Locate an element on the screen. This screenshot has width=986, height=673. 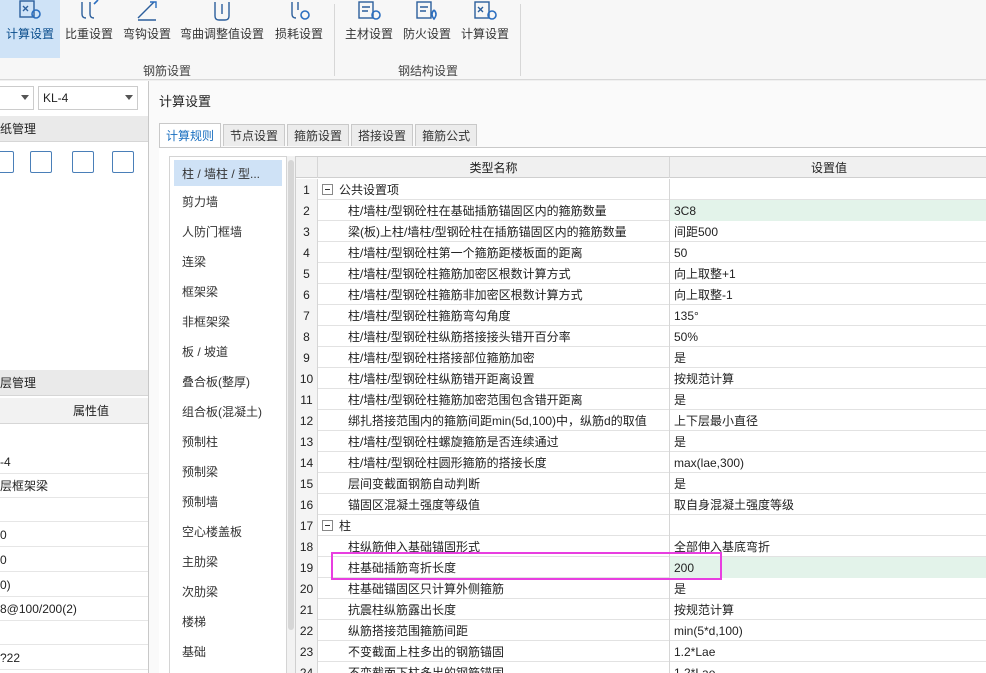
setting-value-cell: 135° is located at coordinates (828, 315).